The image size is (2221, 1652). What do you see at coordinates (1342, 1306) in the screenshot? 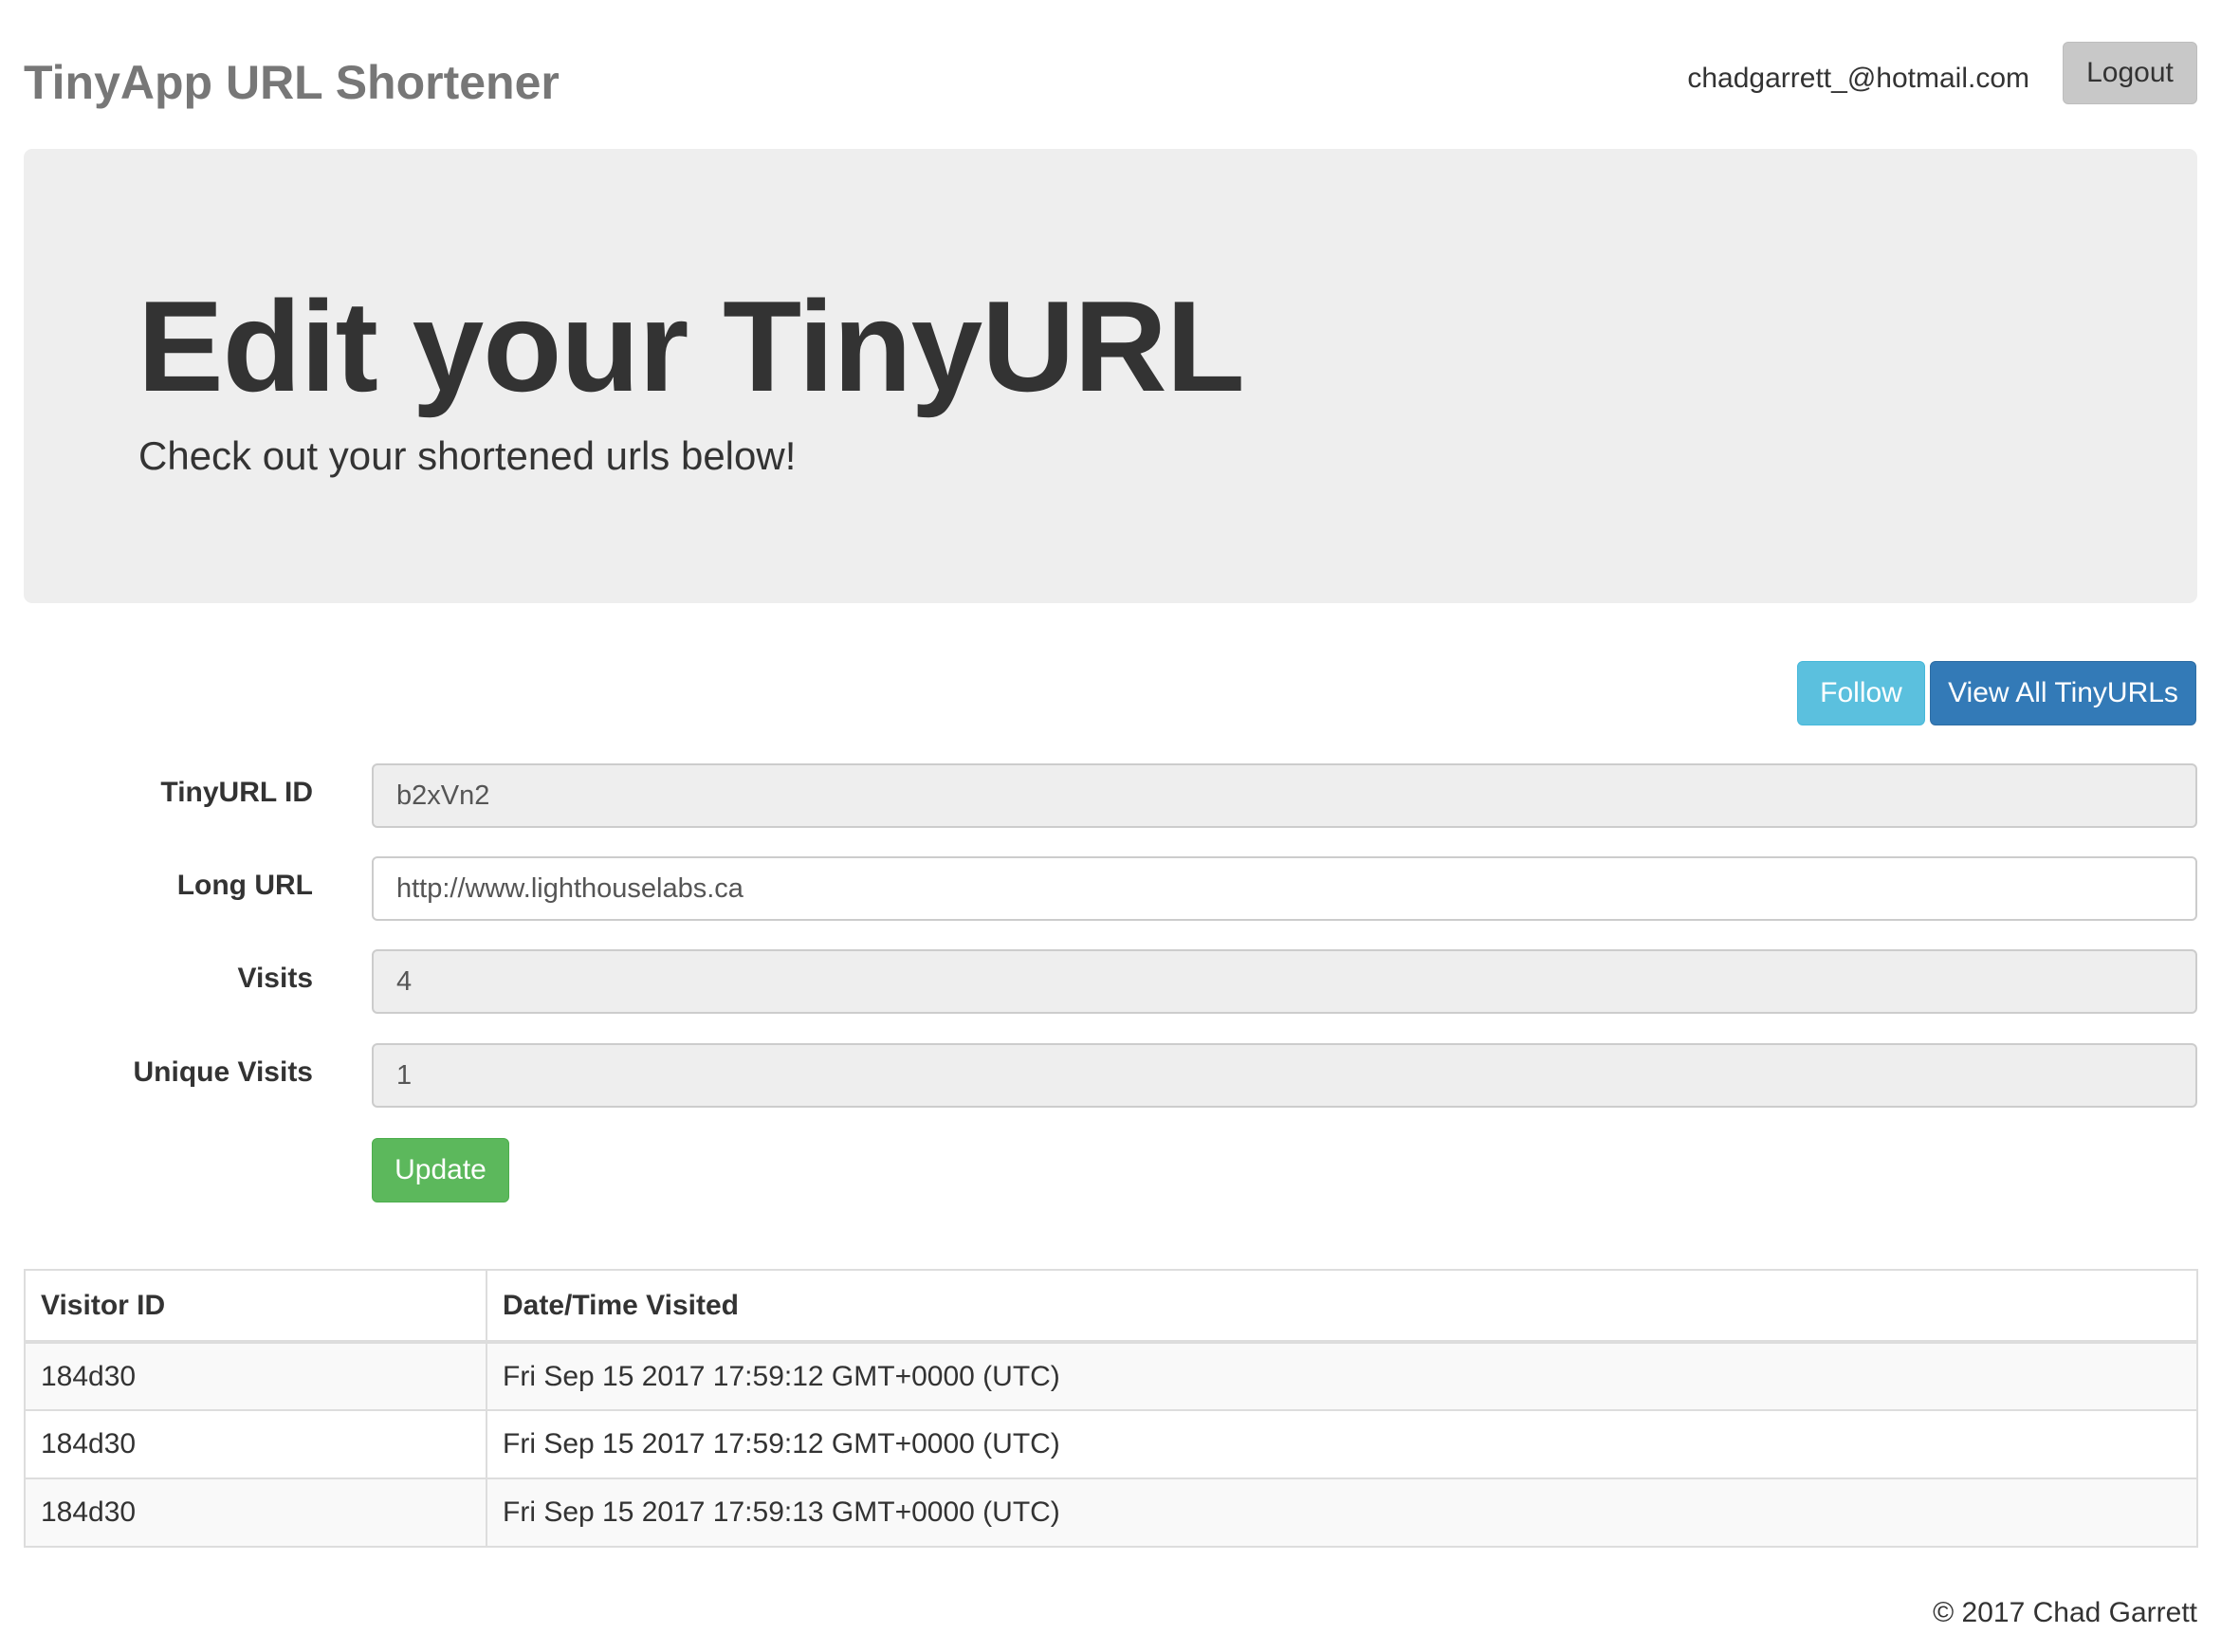
I see `datetime-visited-header: Date/Time Visited` at bounding box center [1342, 1306].